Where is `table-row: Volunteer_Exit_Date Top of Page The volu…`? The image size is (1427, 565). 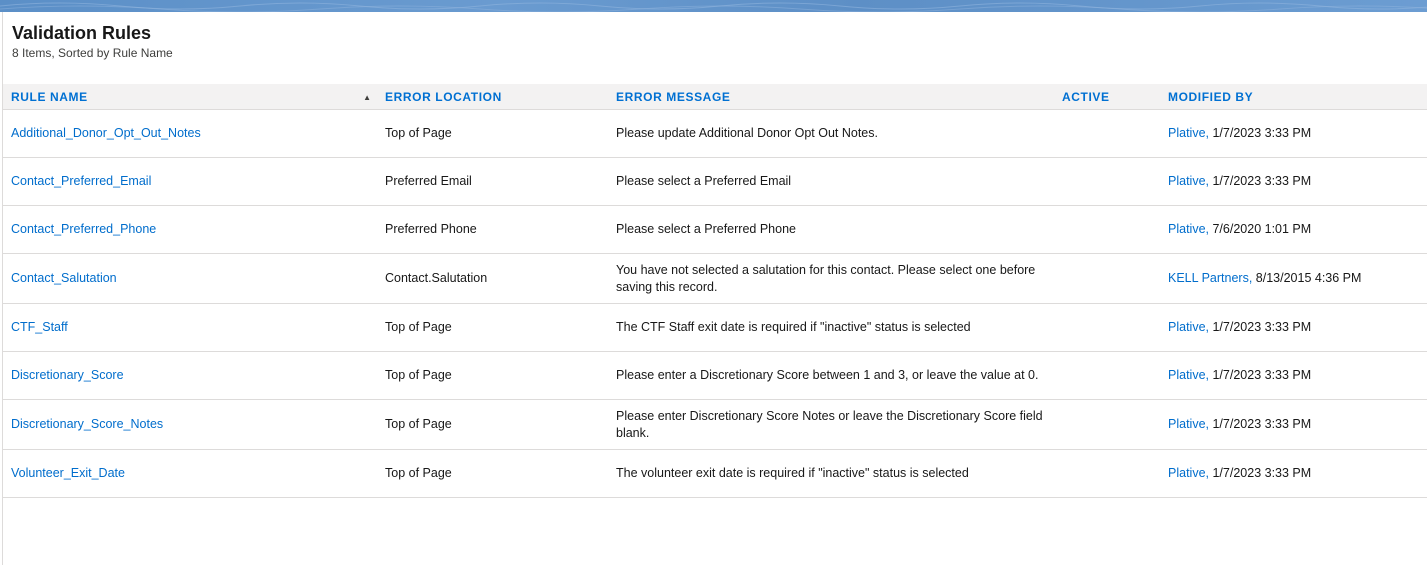
table-row: Volunteer_Exit_Date Top of Page The volu… is located at coordinates (715, 473).